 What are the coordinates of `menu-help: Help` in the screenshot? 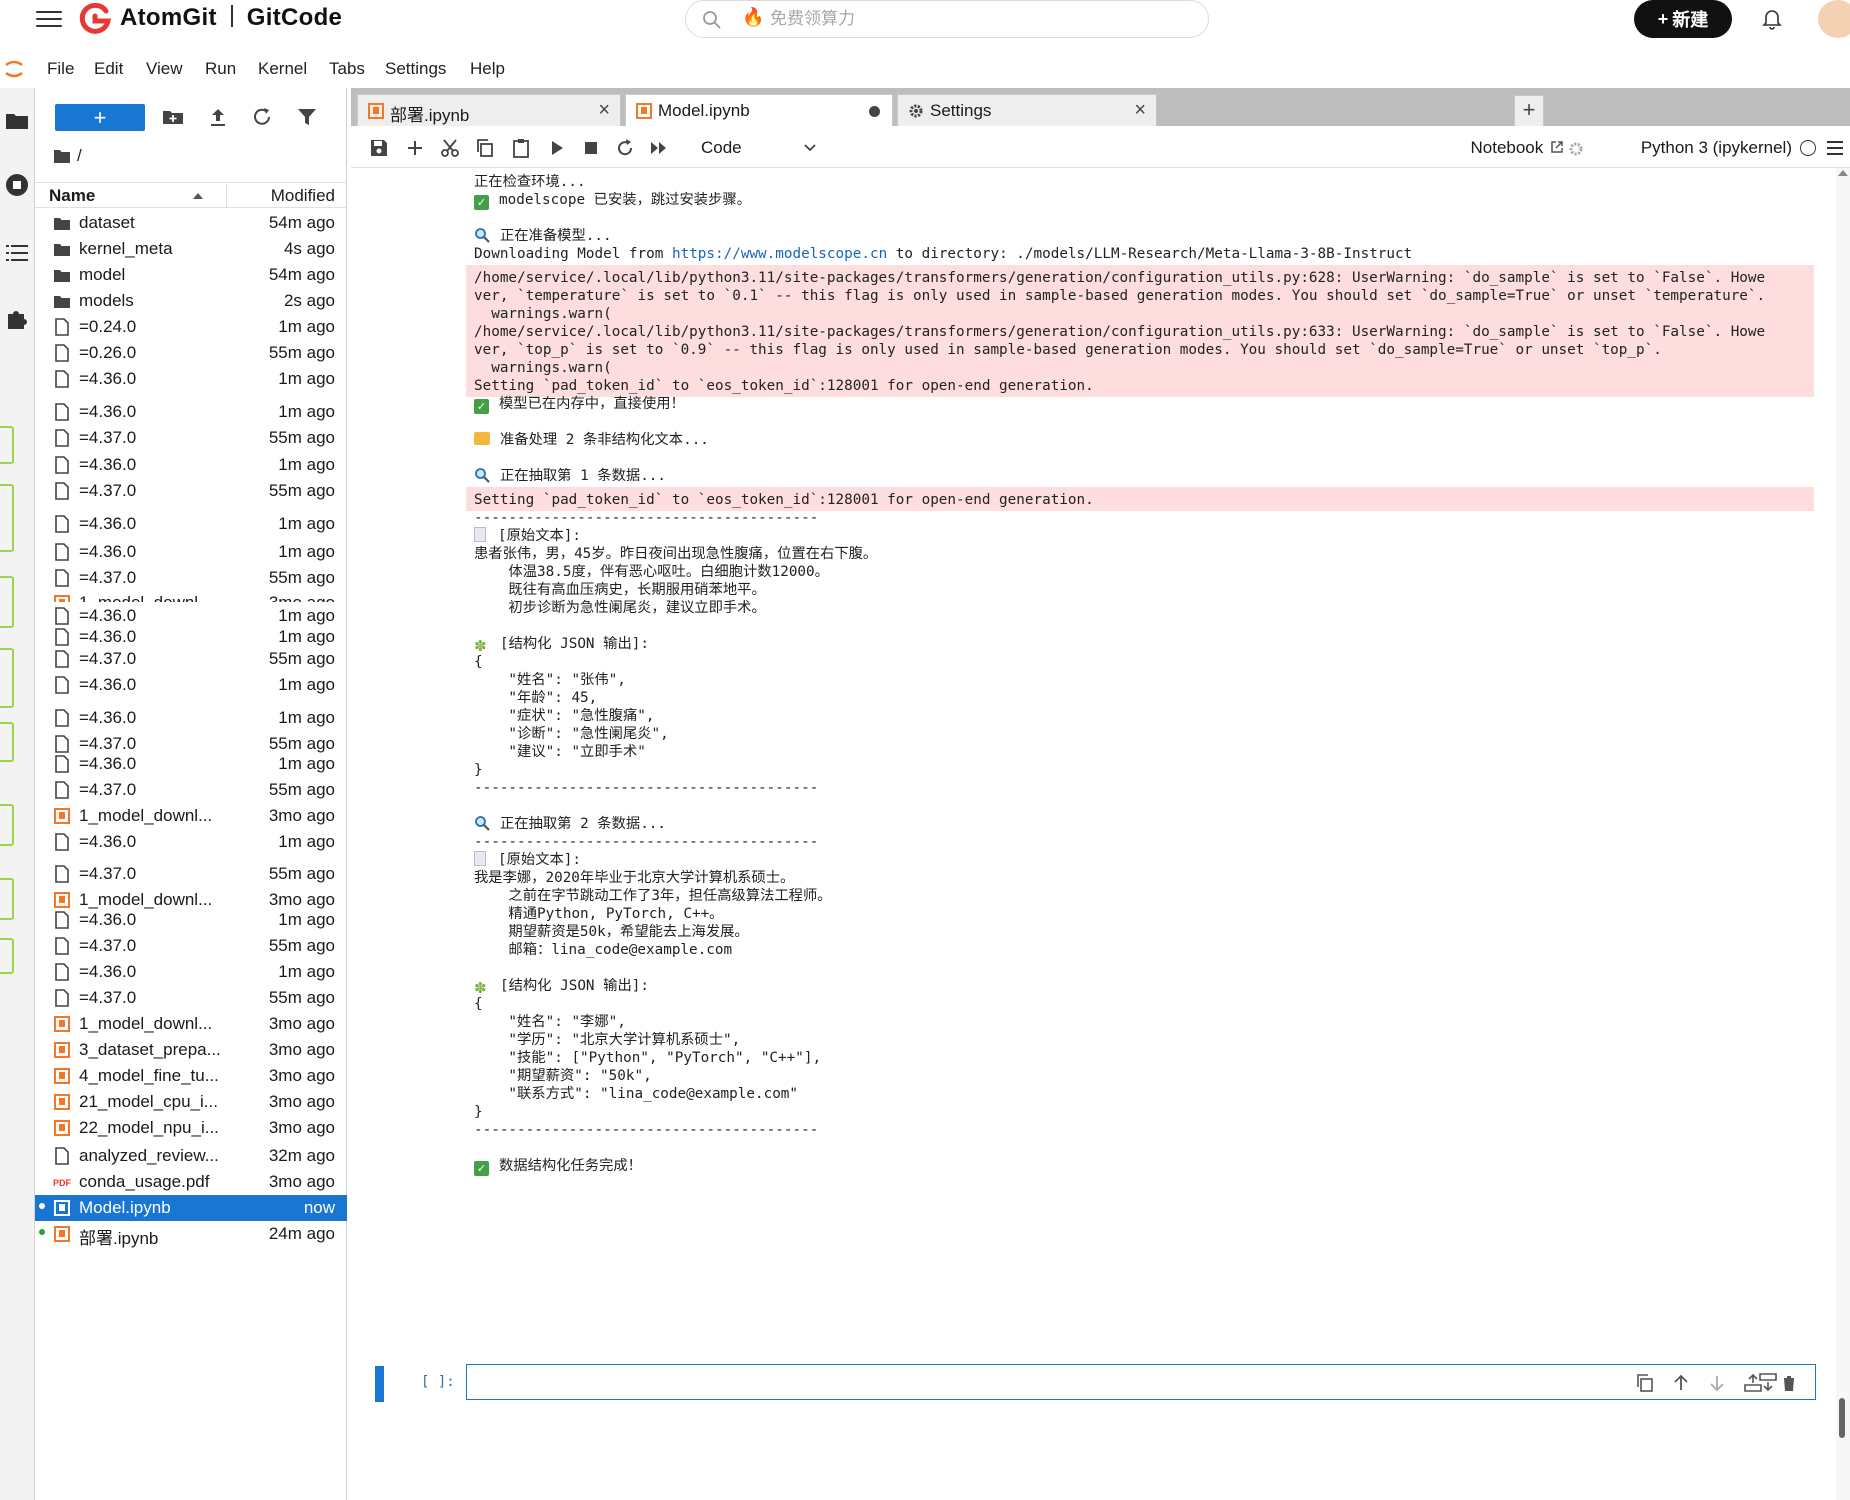 It's located at (487, 69).